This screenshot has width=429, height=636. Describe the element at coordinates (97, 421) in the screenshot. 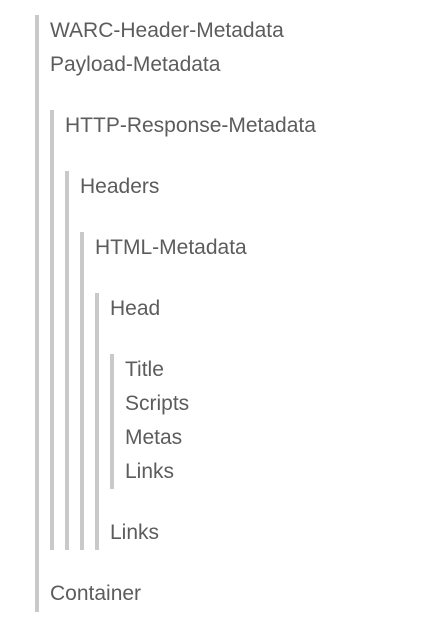

I see `level-5-bar` at that location.